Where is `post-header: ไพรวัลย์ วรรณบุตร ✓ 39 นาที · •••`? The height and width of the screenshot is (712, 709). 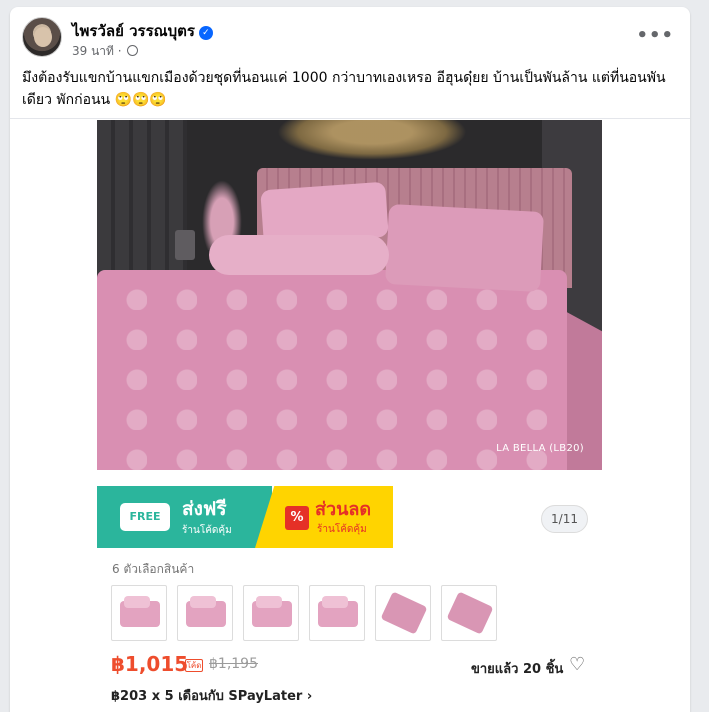 post-header: ไพรวัลย์ วรรณบุตร ✓ 39 นาที · ••• is located at coordinates (352, 39).